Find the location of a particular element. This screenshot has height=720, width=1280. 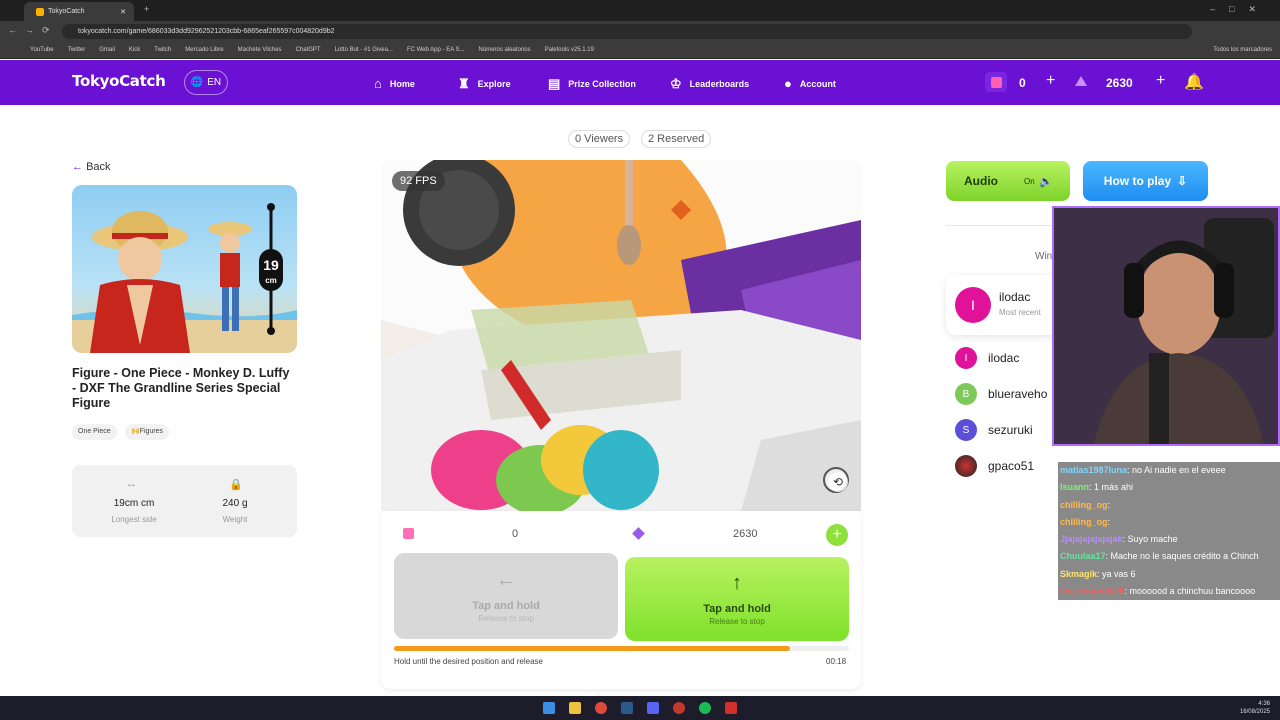

nav-prize-collection: ▤ Prize Collection is located at coordinates (592, 84).